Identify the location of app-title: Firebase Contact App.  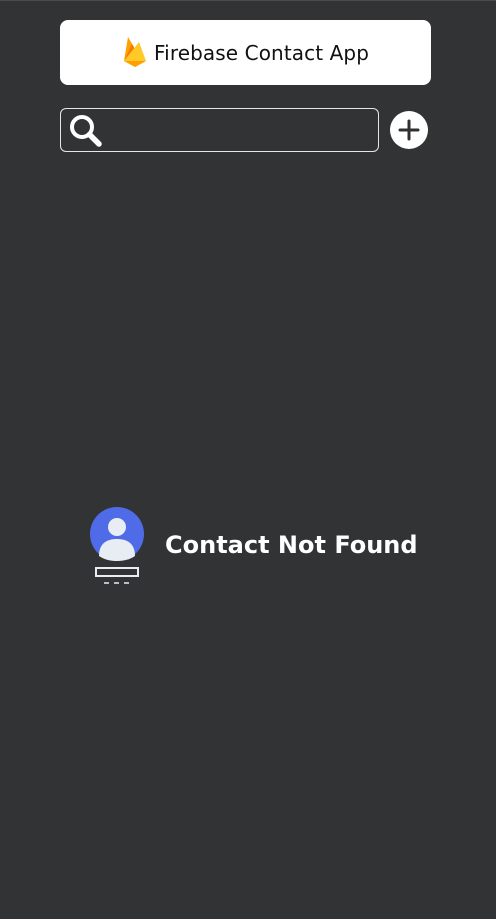
(261, 52).